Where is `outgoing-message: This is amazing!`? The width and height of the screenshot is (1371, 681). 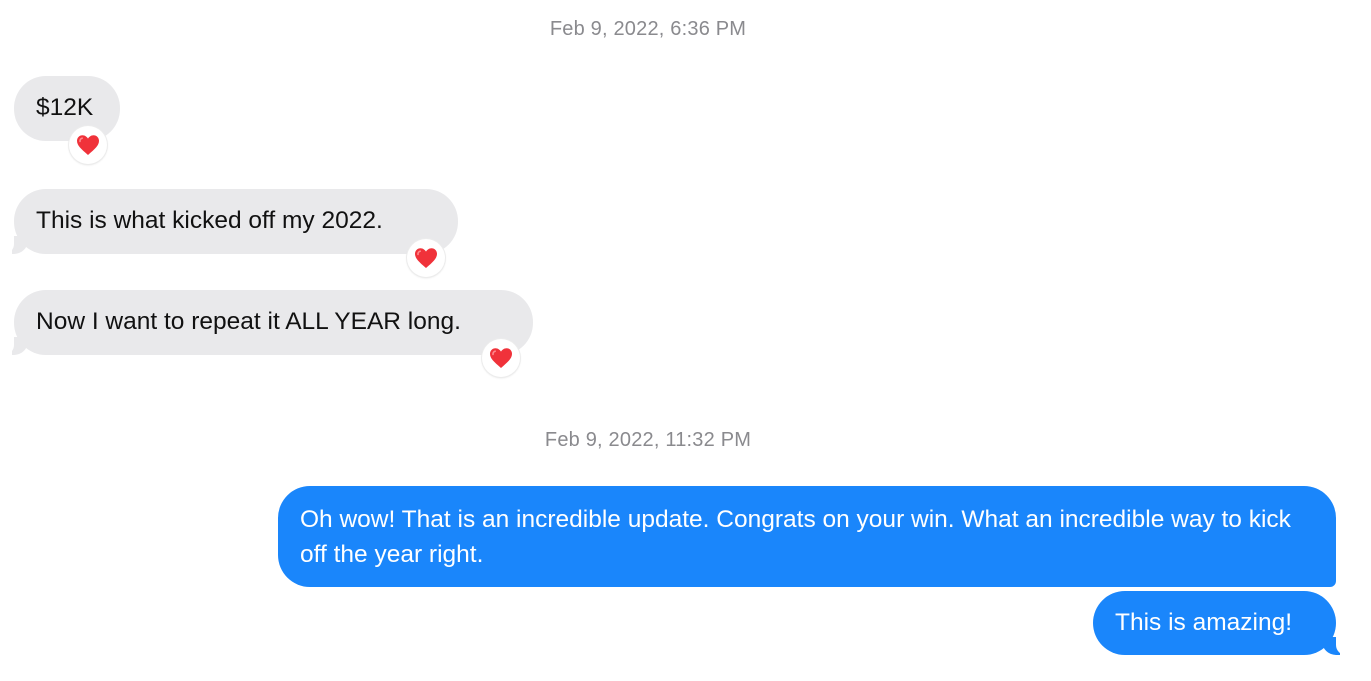
outgoing-message: This is amazing! is located at coordinates (1220, 623).